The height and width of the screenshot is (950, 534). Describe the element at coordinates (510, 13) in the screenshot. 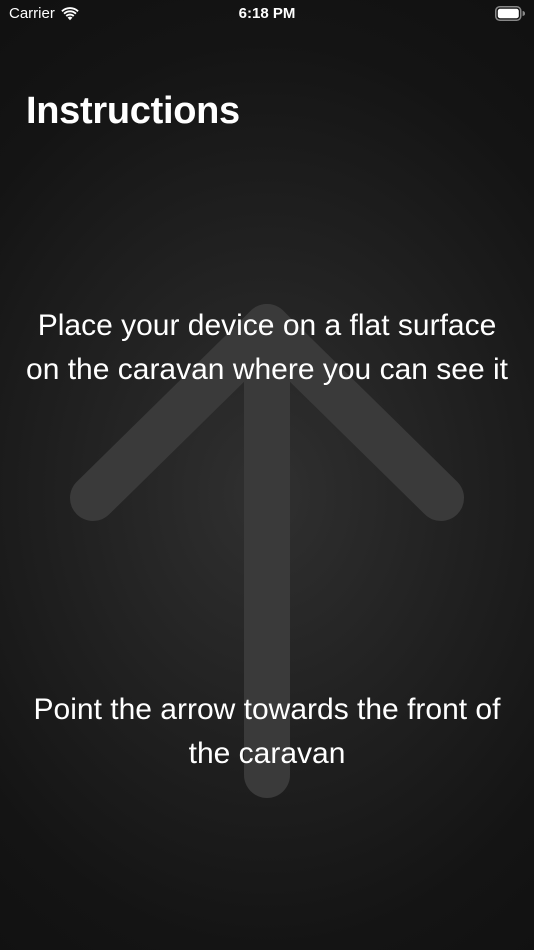

I see `battery-icon` at that location.